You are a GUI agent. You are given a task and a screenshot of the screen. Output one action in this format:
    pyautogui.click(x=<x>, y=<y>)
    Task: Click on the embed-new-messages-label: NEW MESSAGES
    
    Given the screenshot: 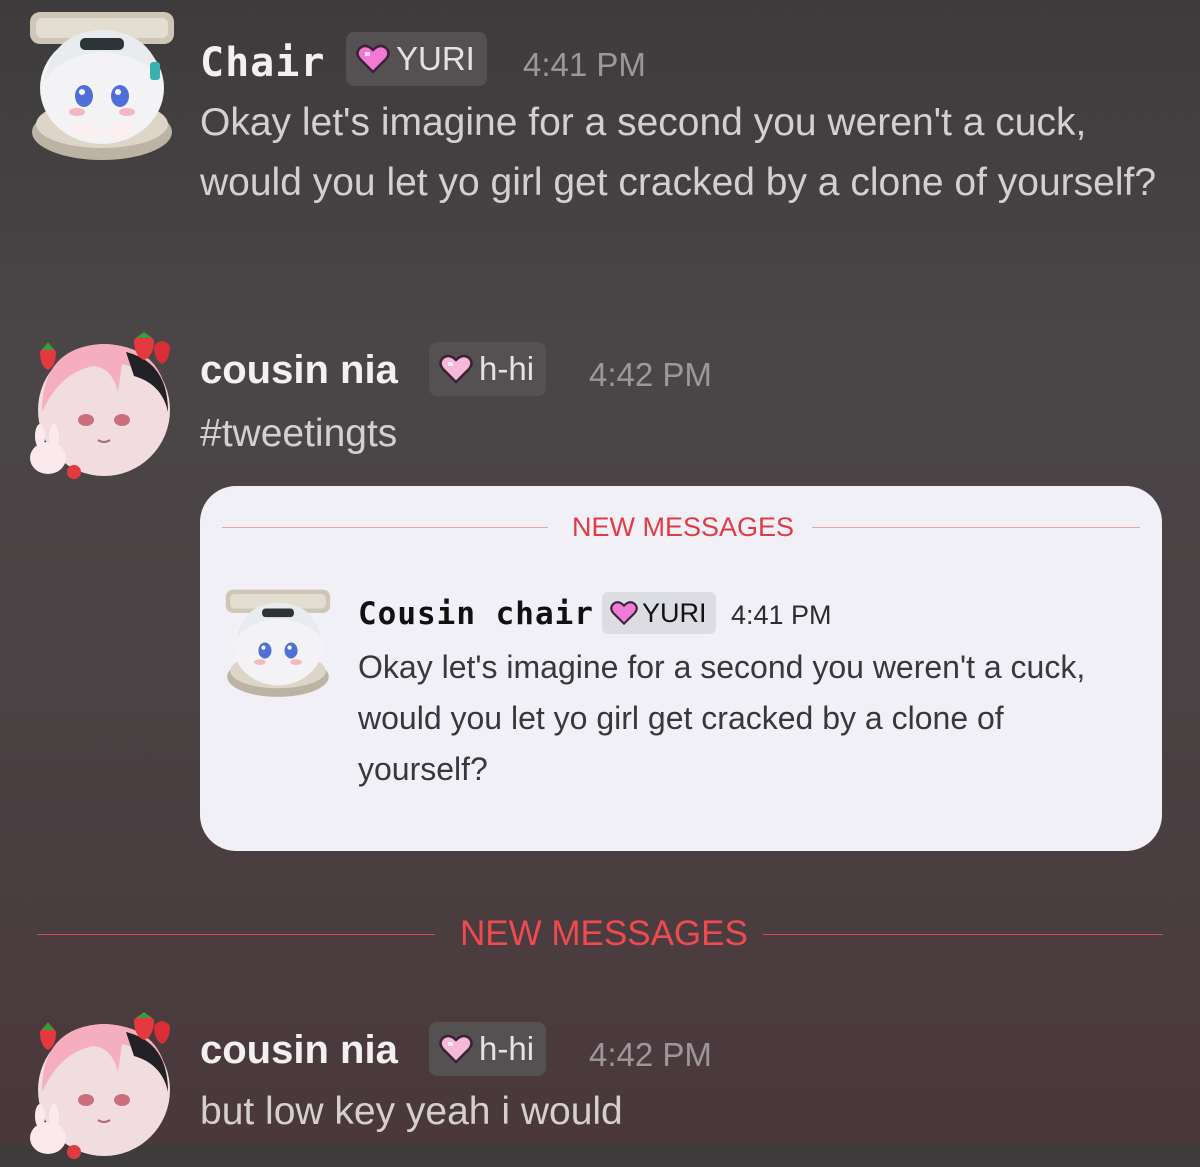 What is the action you would take?
    pyautogui.click(x=683, y=527)
    